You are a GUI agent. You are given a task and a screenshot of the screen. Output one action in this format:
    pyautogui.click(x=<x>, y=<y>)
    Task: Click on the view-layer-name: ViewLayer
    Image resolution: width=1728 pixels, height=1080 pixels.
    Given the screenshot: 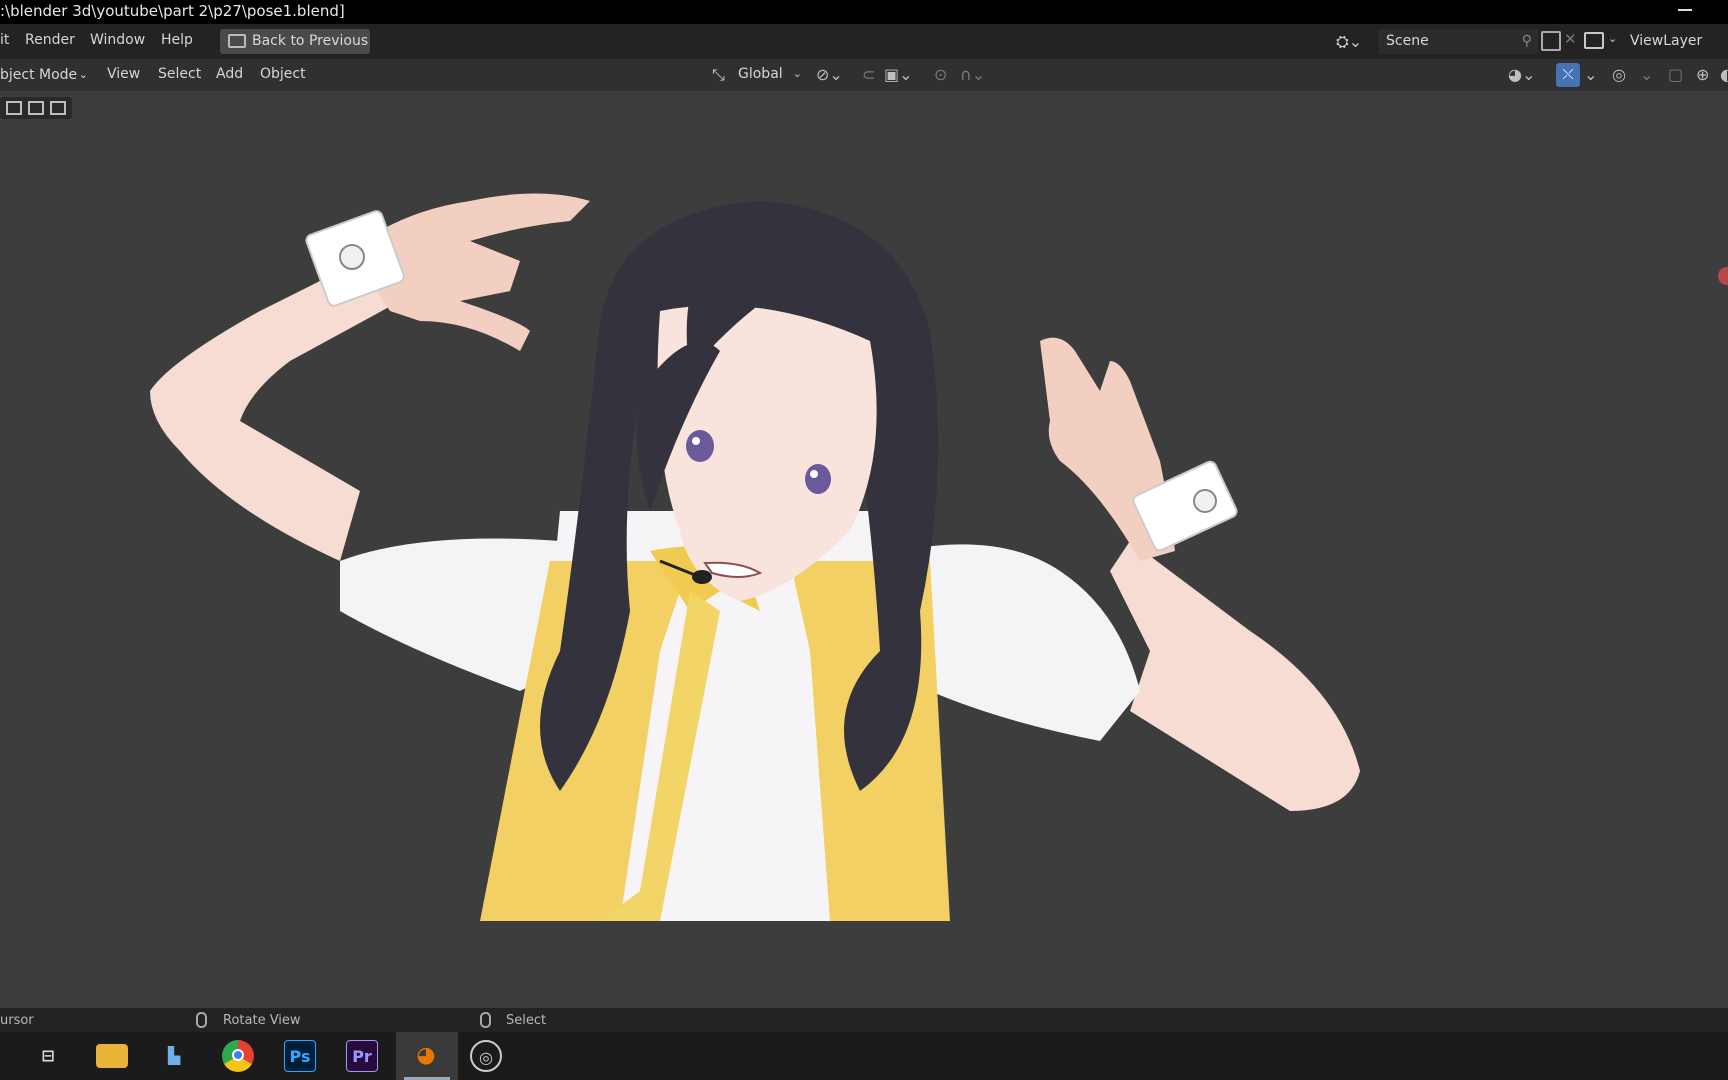 What is the action you would take?
    pyautogui.click(x=1666, y=41)
    